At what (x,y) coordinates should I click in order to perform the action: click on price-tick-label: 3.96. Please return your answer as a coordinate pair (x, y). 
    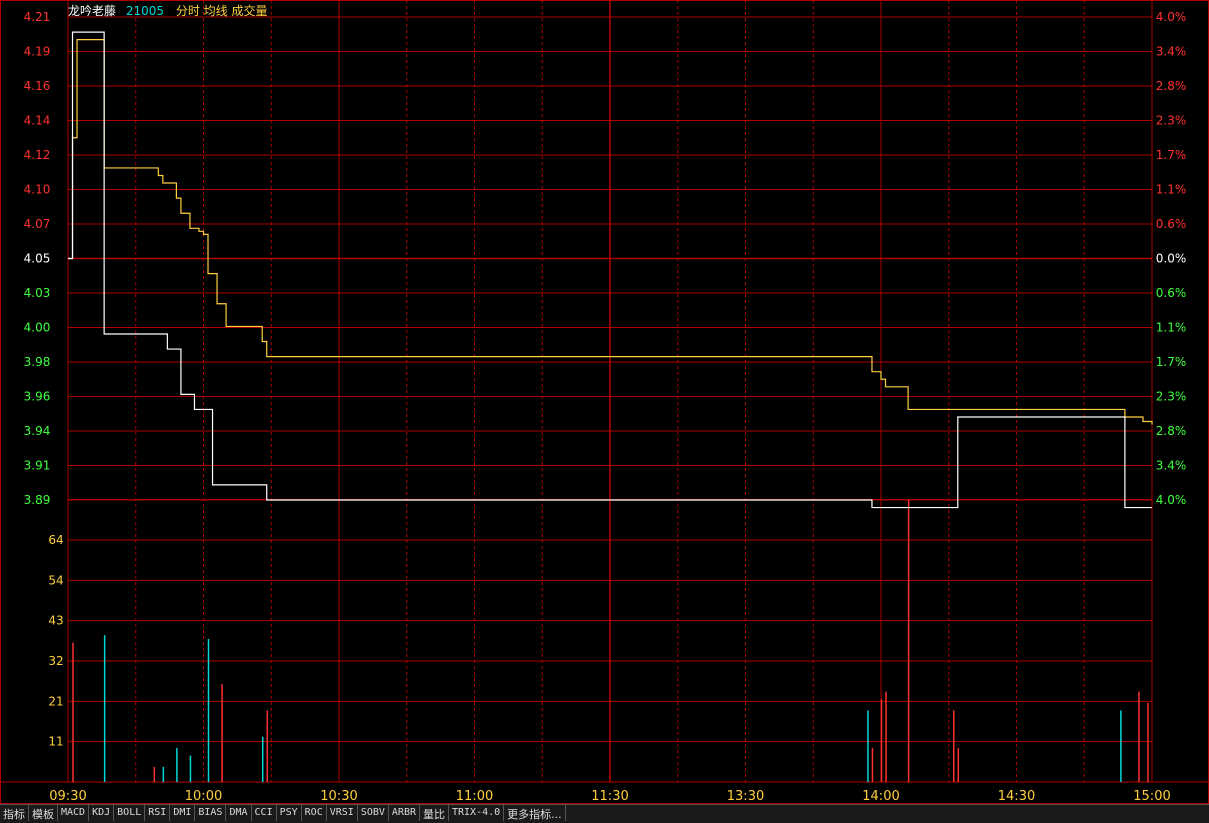
    Looking at the image, I should click on (37, 397).